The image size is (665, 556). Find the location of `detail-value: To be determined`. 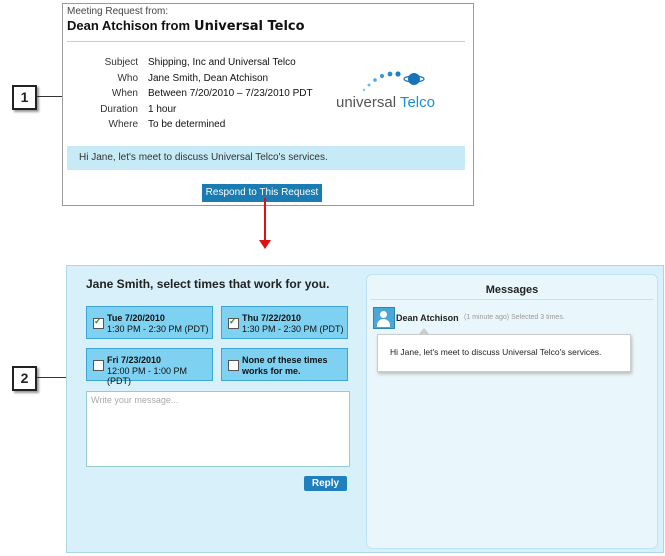

detail-value: To be determined is located at coordinates (187, 124).